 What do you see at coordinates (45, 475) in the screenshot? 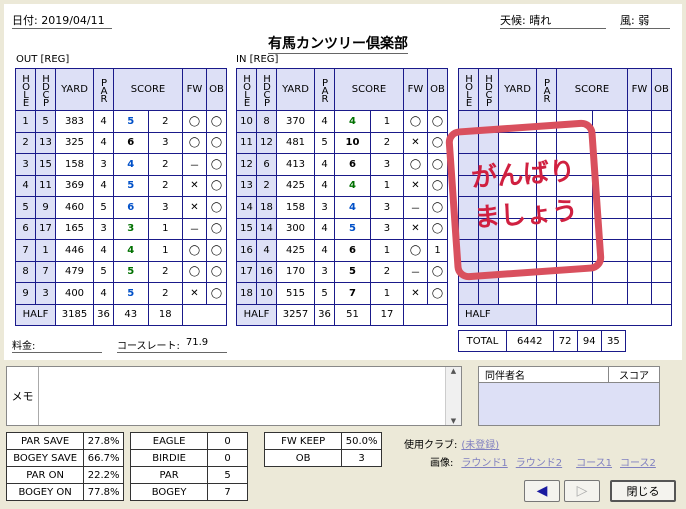
I see `stat-stats1-2-label: PAR ON` at bounding box center [45, 475].